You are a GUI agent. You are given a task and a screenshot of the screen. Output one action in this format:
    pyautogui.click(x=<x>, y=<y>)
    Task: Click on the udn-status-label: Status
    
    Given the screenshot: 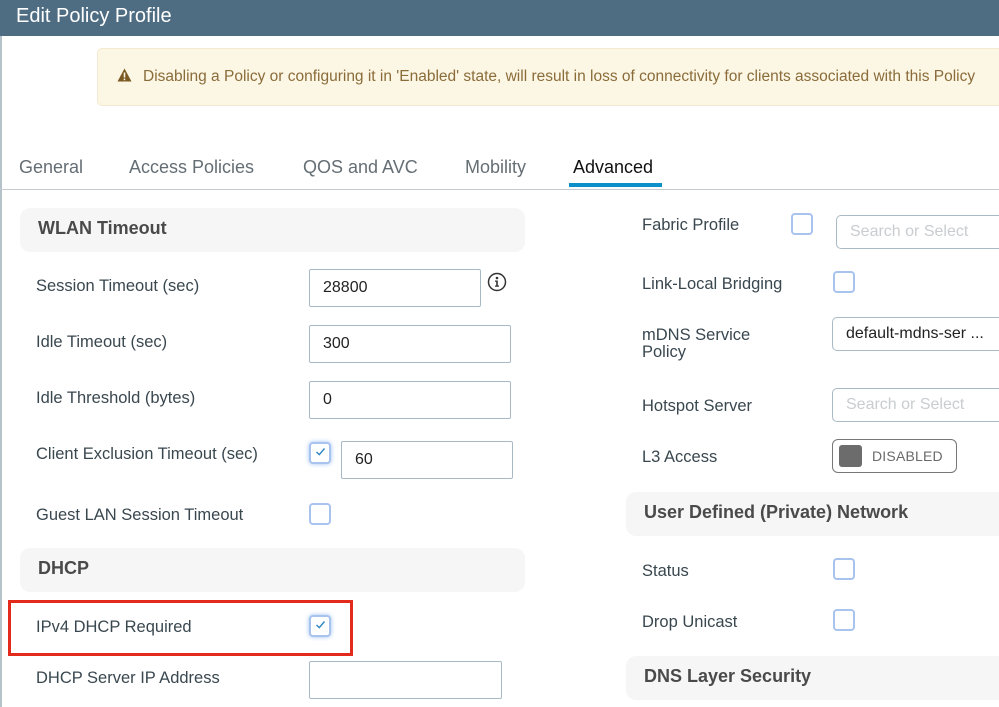 What is the action you would take?
    pyautogui.click(x=665, y=571)
    